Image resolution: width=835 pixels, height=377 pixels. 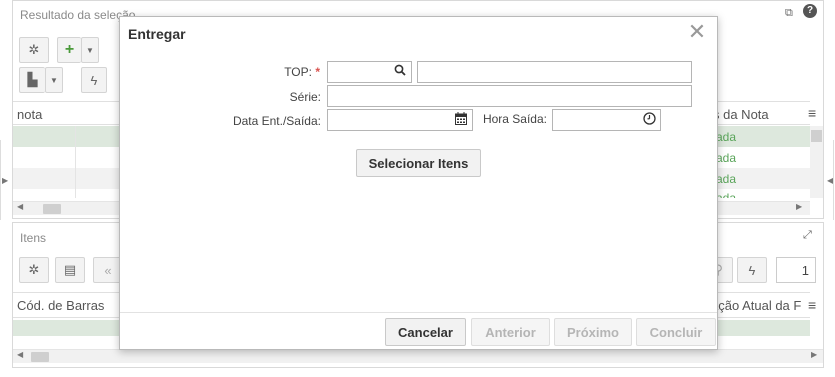 What do you see at coordinates (796, 270) in the screenshot?
I see `page-number-input: 1` at bounding box center [796, 270].